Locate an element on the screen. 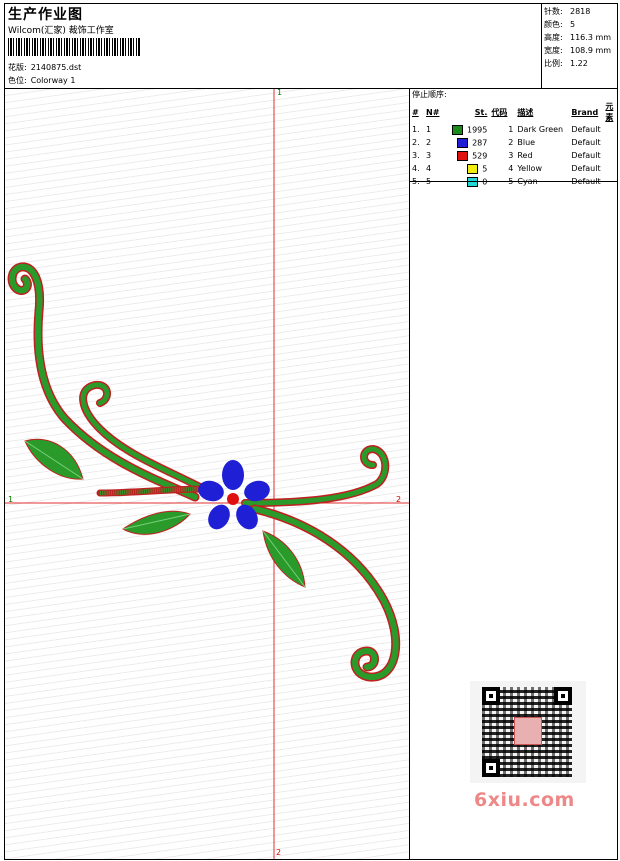  main-divider is located at coordinates (409, 474).